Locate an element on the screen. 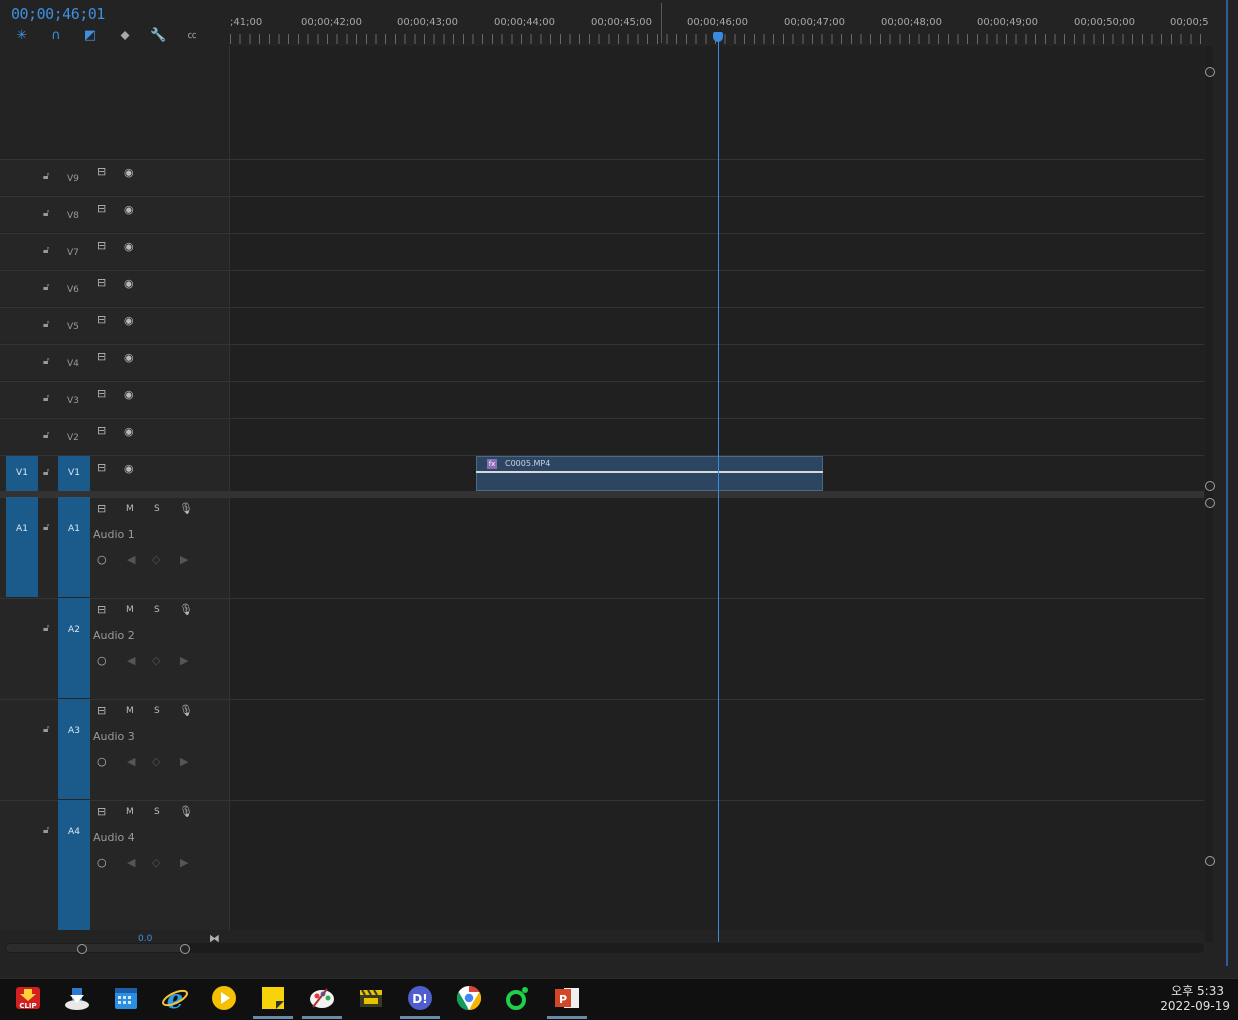 Image resolution: width=1238 pixels, height=1020 pixels. vertical-scrollbar is located at coordinates (1209, 494).